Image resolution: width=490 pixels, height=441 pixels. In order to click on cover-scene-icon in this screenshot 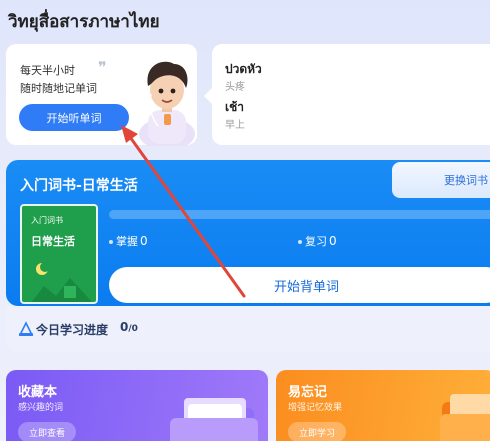, I will do `click(62, 282)`.